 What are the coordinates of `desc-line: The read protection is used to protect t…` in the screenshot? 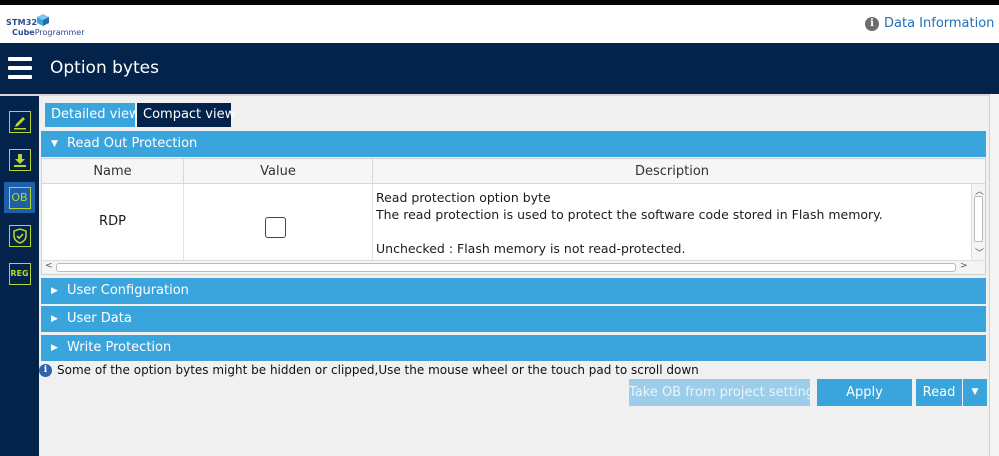 It's located at (629, 214).